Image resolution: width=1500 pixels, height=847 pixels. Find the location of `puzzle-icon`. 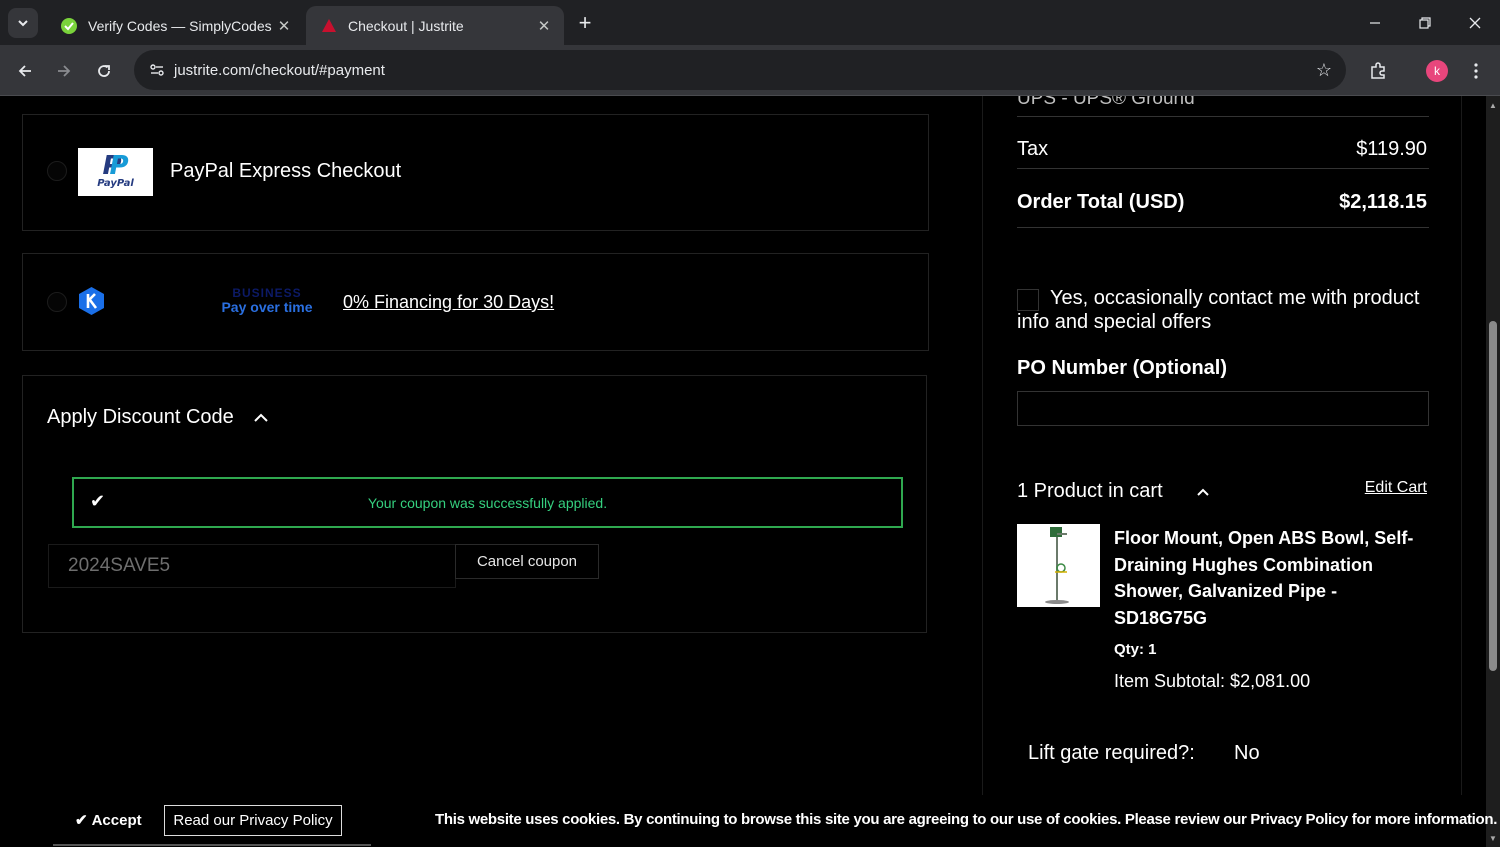

puzzle-icon is located at coordinates (1378, 70).